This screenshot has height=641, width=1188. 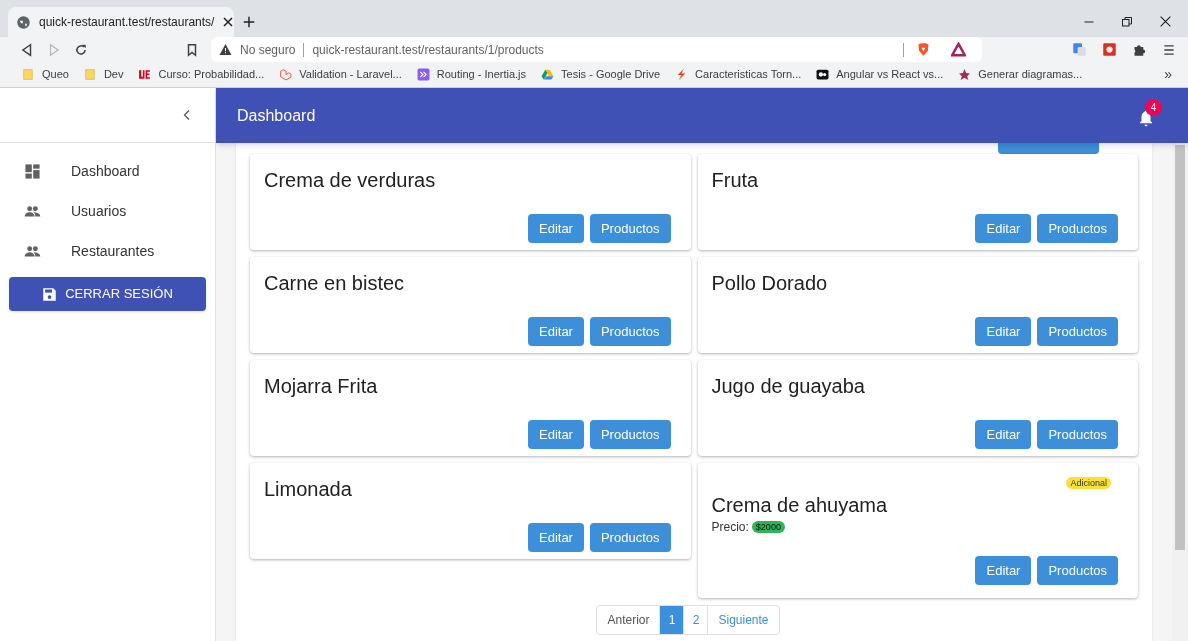 I want to click on sidebar-item: Restaurantes, so click(x=107, y=251).